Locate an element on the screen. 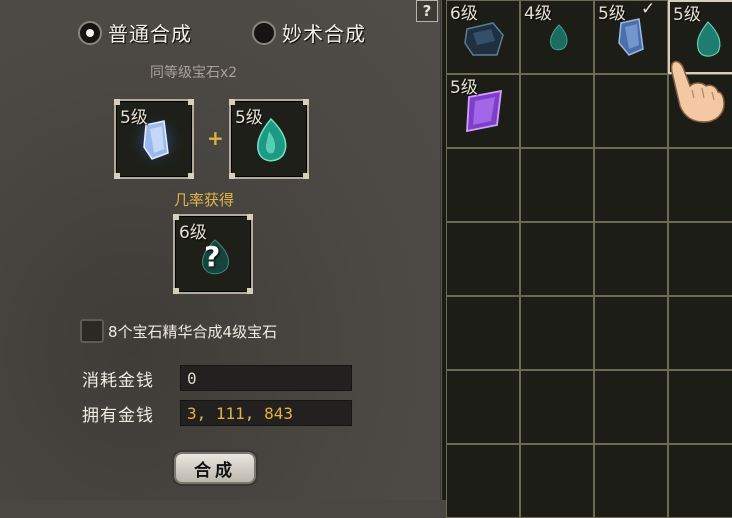 The height and width of the screenshot is (518, 732). inventory-cell: 5级 is located at coordinates (483, 111).